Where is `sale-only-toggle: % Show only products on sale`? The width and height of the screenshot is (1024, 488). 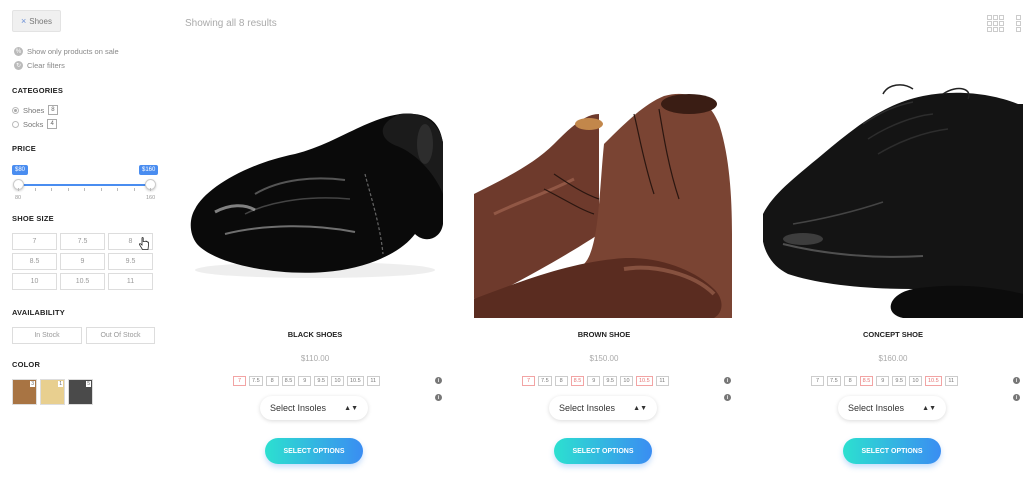
sale-only-toggle: % Show only products on sale is located at coordinates (66, 51).